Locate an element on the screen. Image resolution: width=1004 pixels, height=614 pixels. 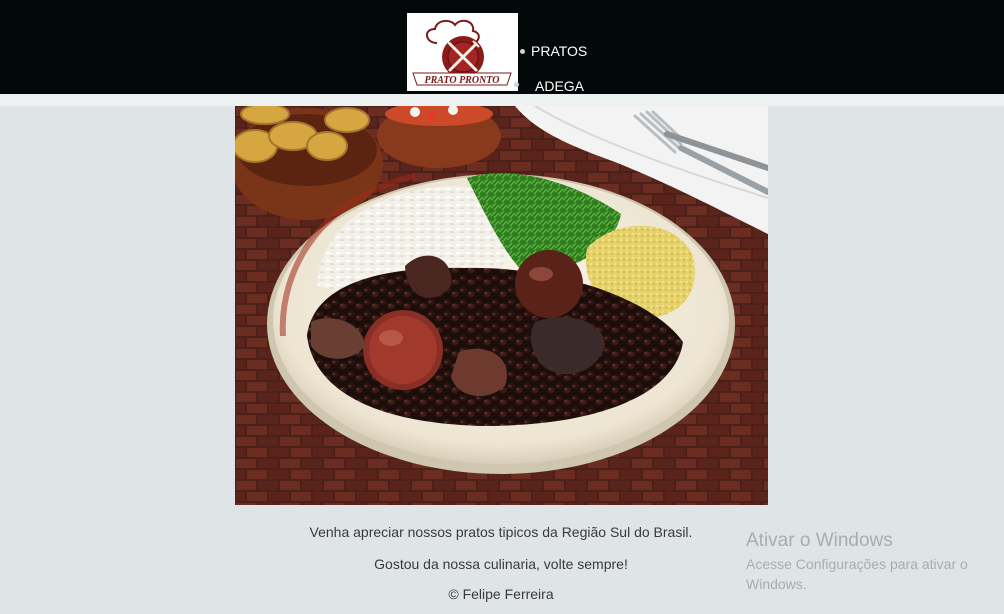
site-logo: PRATO PRONTO is located at coordinates (462, 52).